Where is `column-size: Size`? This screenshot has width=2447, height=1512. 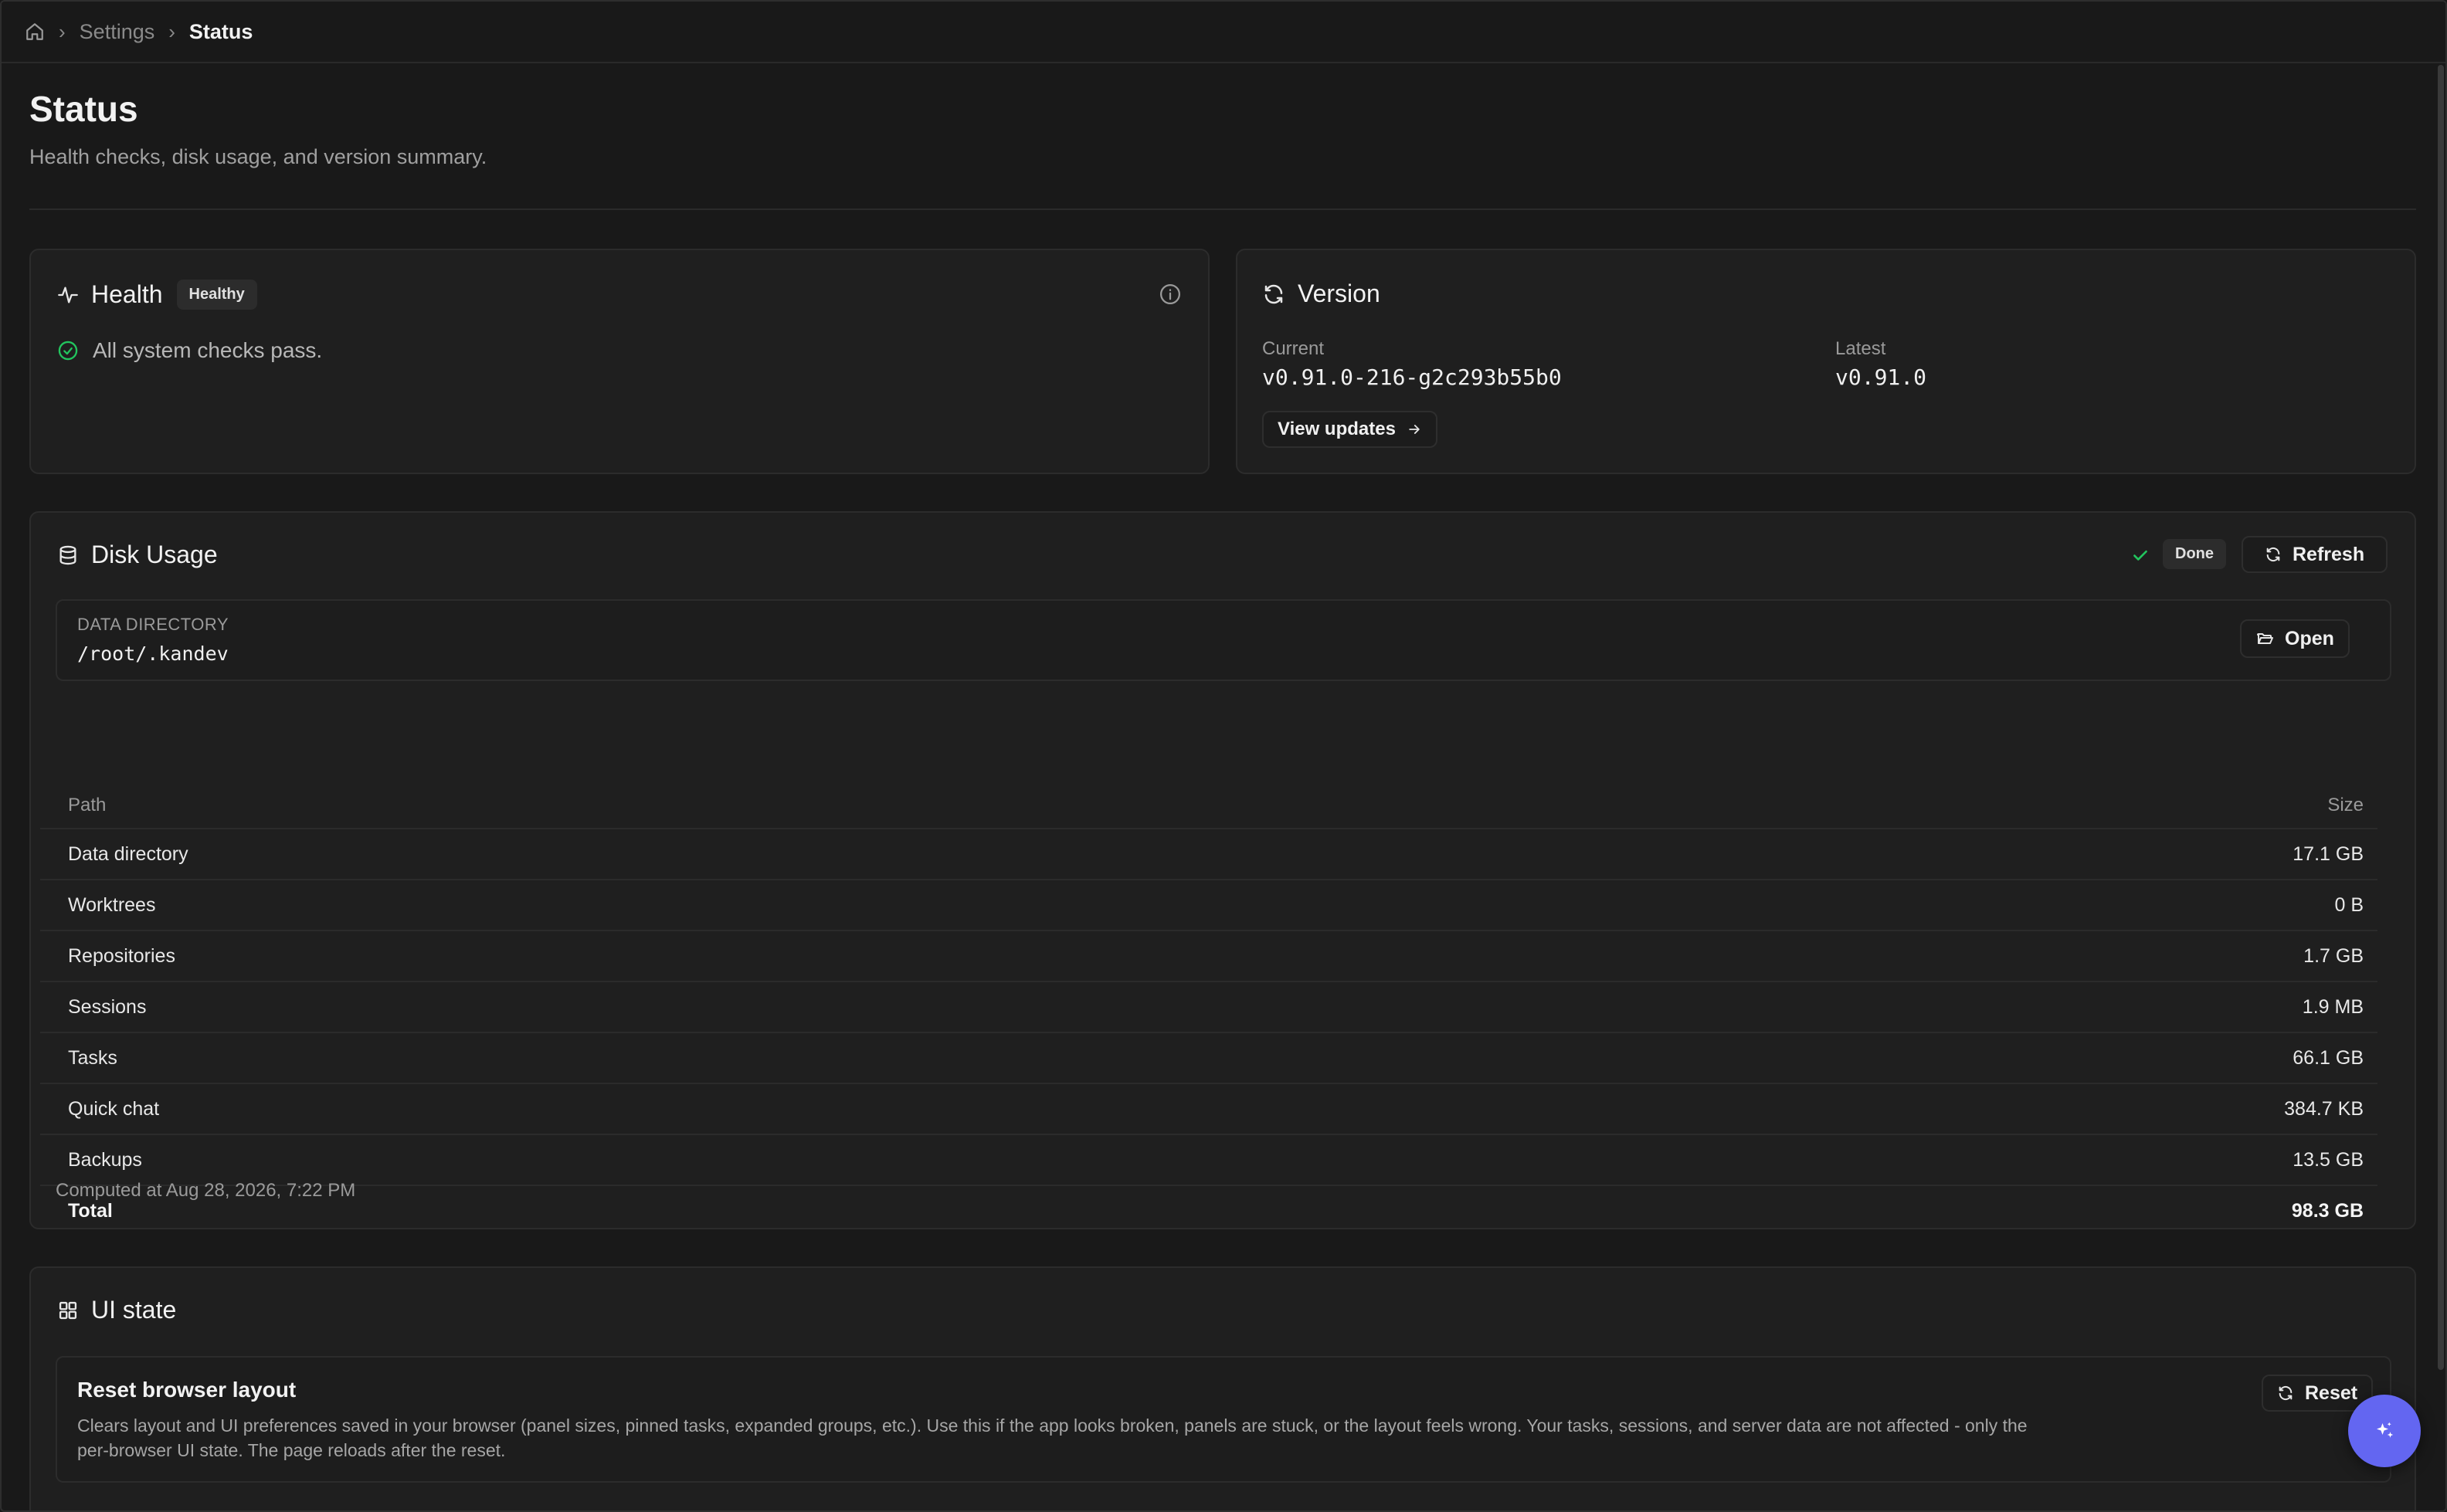
column-size: Size is located at coordinates (2345, 805).